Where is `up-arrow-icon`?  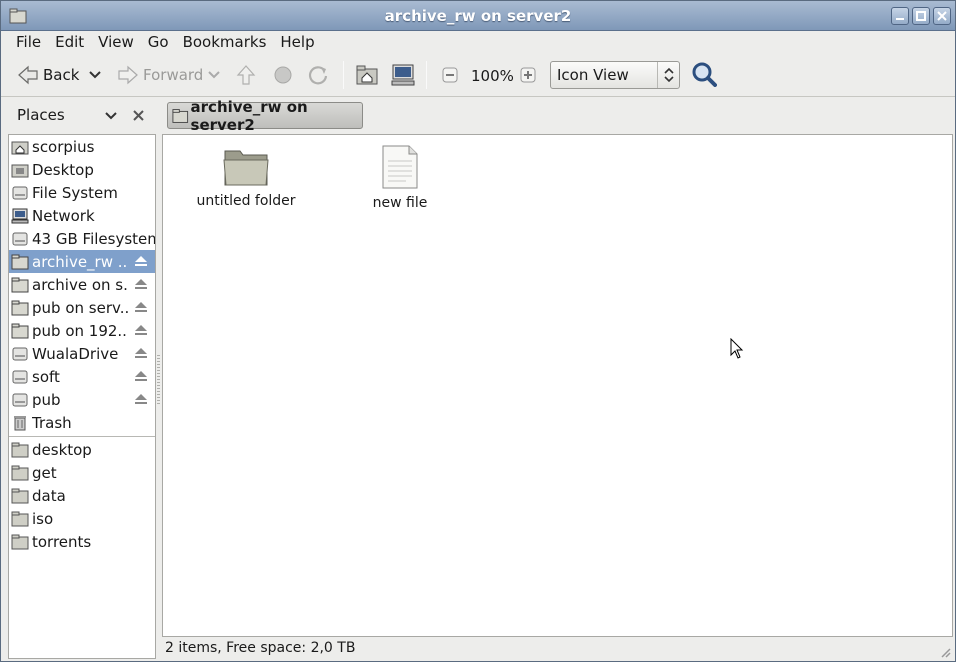
up-arrow-icon is located at coordinates (246, 75).